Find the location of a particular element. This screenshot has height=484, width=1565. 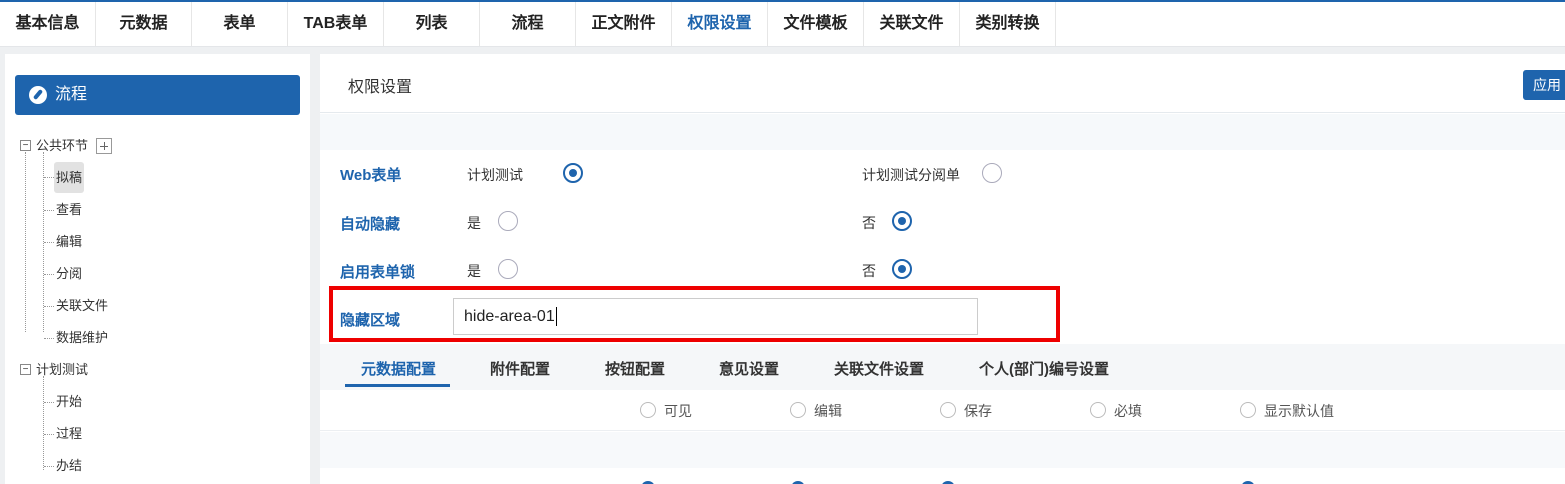

visible-label: 可见 is located at coordinates (678, 411).